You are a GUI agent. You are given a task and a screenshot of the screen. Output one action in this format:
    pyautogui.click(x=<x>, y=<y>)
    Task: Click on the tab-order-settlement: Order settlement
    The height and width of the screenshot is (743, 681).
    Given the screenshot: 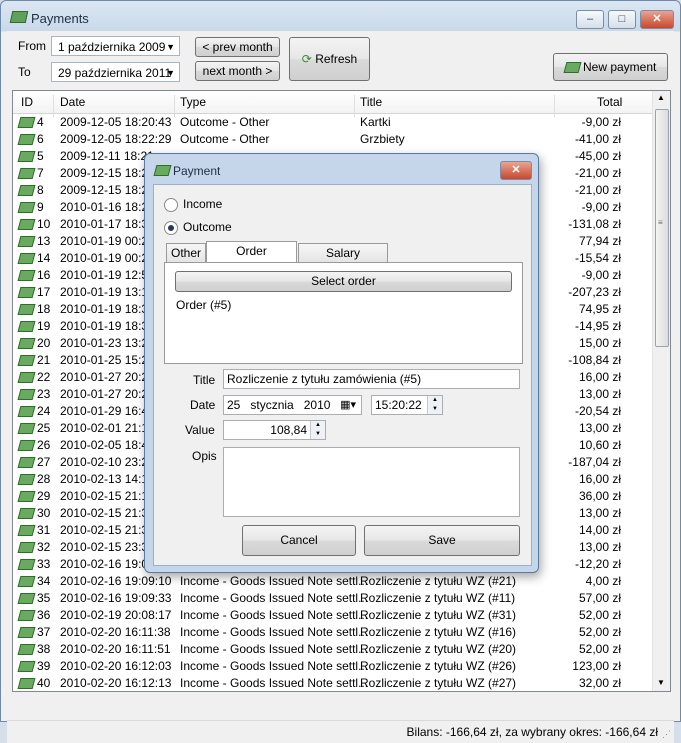 What is the action you would take?
    pyautogui.click(x=251, y=258)
    